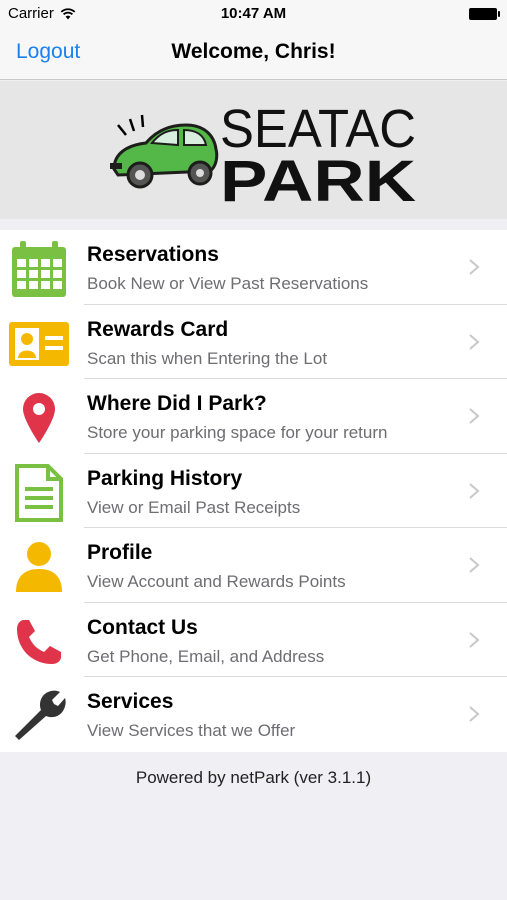 This screenshot has height=900, width=507. What do you see at coordinates (39, 716) in the screenshot?
I see `wrench-icon` at bounding box center [39, 716].